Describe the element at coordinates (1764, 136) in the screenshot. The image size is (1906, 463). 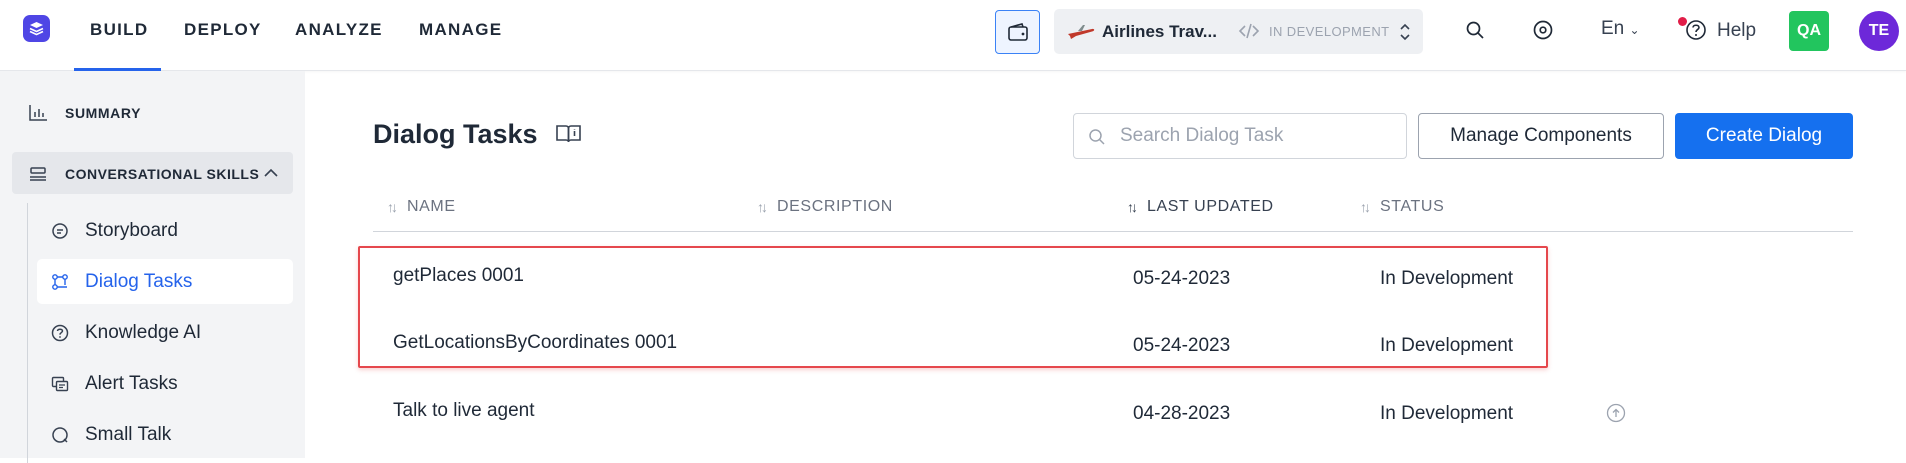
I see `create-dialog-button: Create Dialog` at that location.